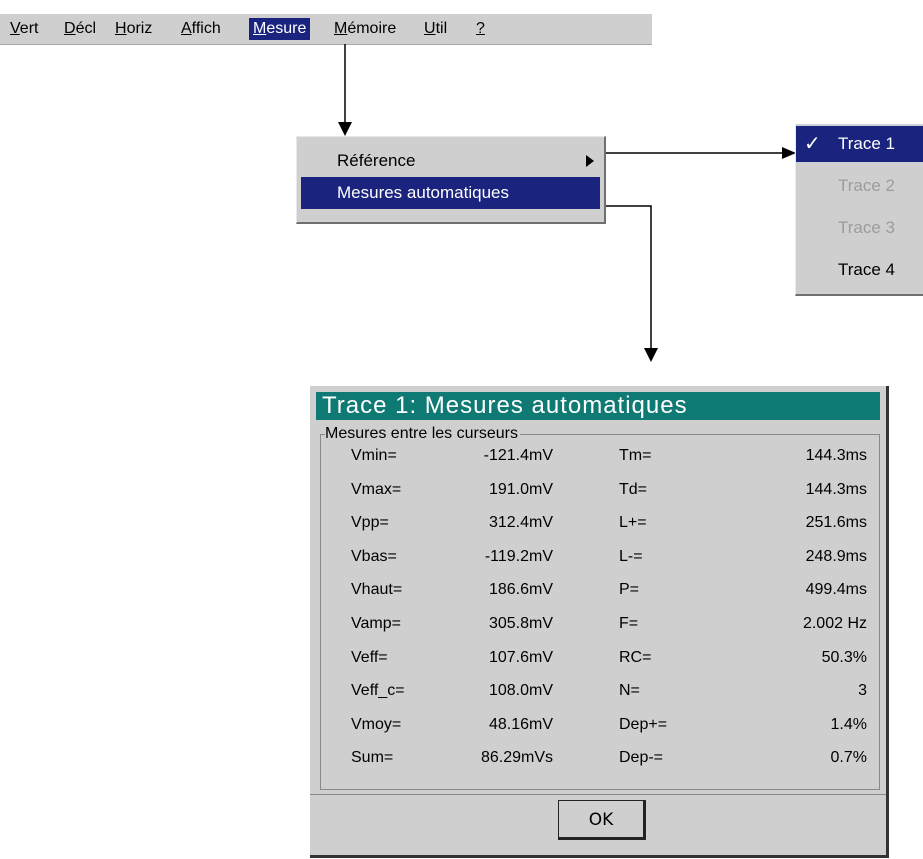 Image resolution: width=923 pixels, height=859 pixels. Describe the element at coordinates (378, 691) in the screenshot. I see `measure-label: Veff_c=` at that location.